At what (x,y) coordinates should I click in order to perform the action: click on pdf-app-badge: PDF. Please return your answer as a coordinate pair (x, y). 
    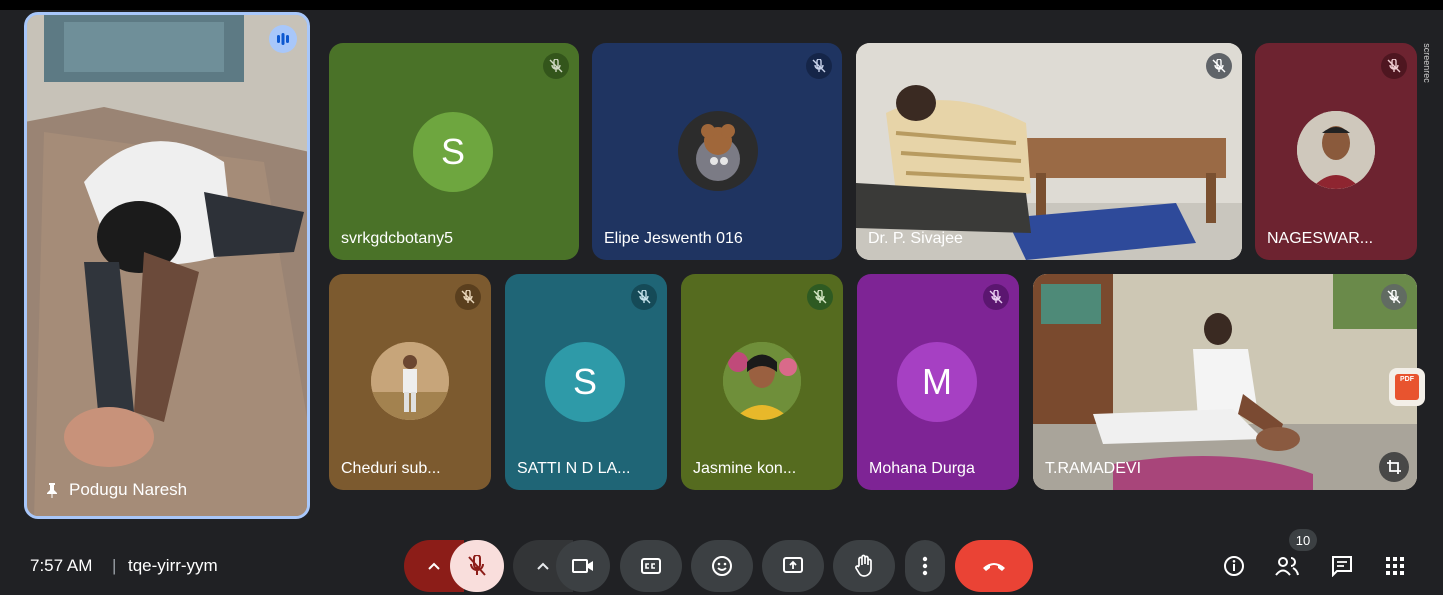
    Looking at the image, I should click on (1407, 387).